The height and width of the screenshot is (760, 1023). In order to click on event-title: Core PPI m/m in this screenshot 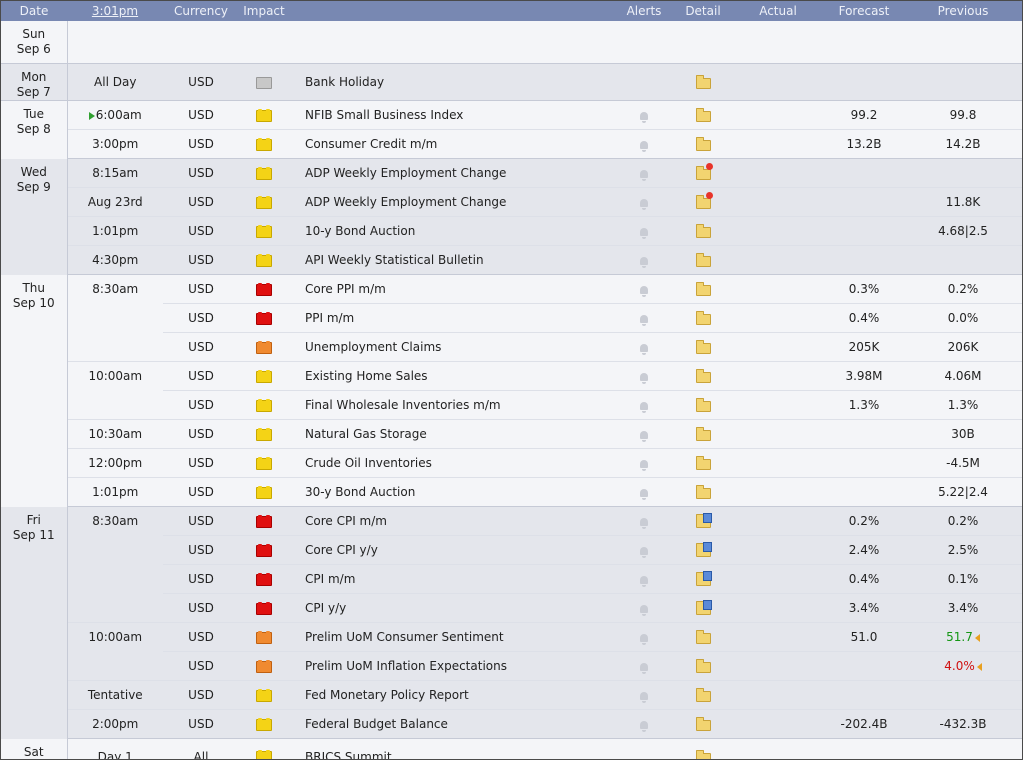, I will do `click(451, 289)`.